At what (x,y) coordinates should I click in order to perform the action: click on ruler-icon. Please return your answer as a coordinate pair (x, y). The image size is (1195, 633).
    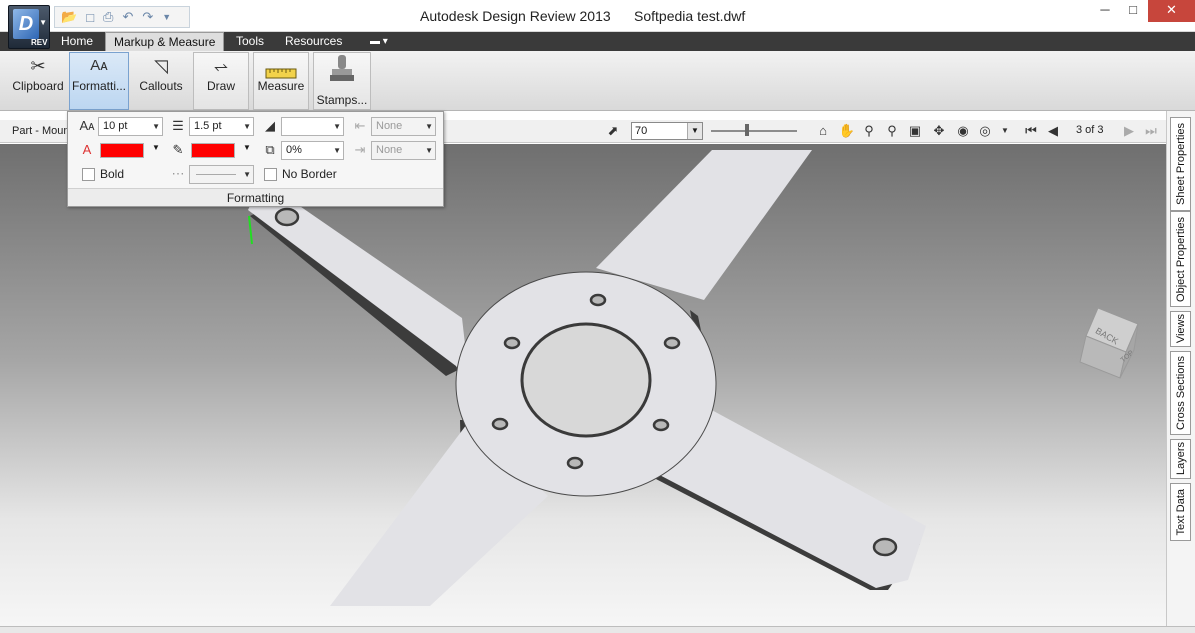
    Looking at the image, I should click on (281, 70).